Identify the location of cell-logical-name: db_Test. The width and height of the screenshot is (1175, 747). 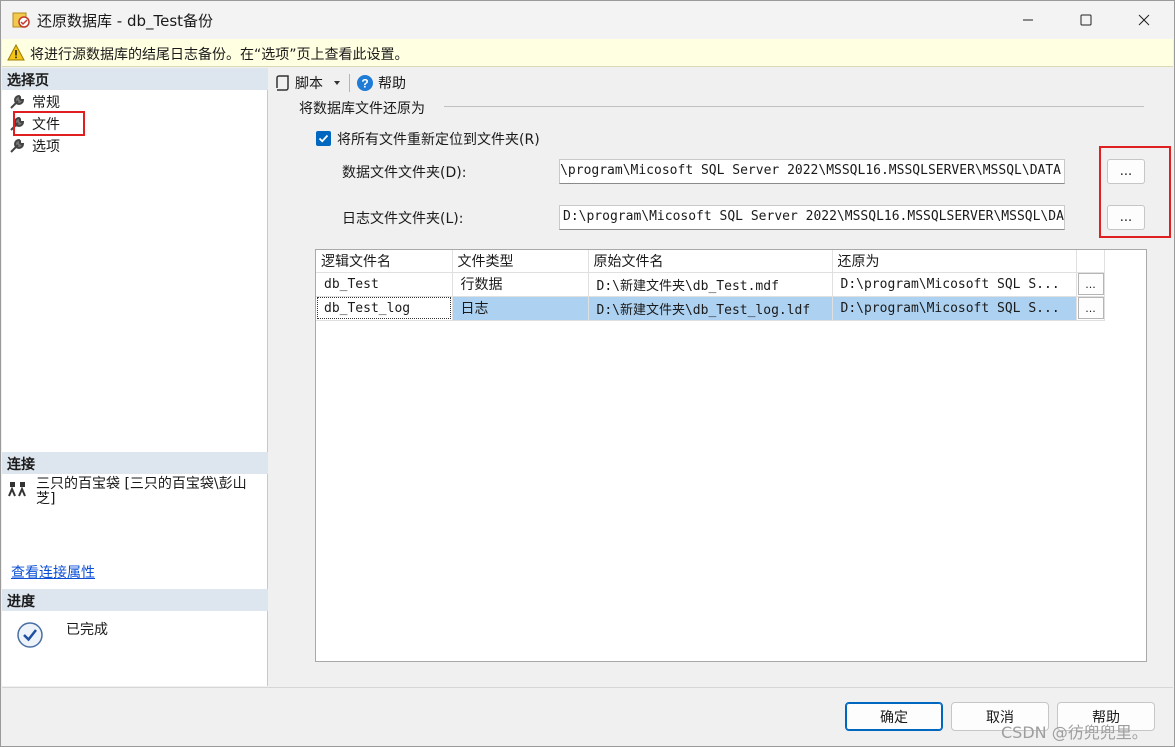
(384, 284).